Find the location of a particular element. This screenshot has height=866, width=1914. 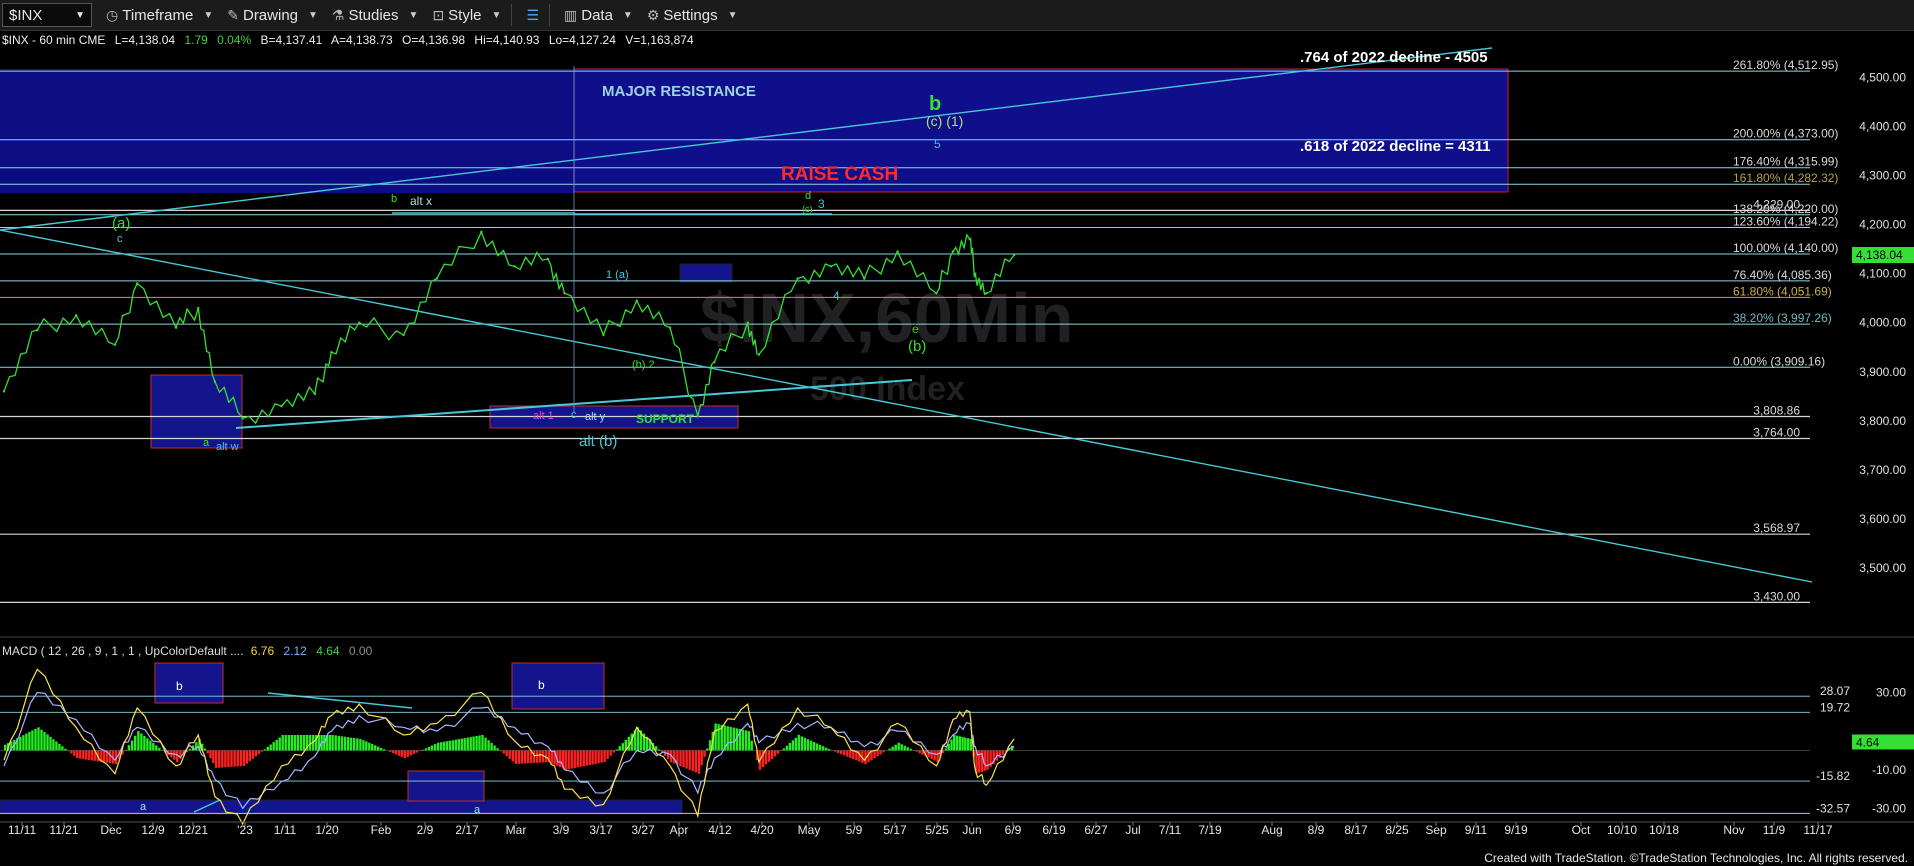

macd-b2-label: b is located at coordinates (541, 685).